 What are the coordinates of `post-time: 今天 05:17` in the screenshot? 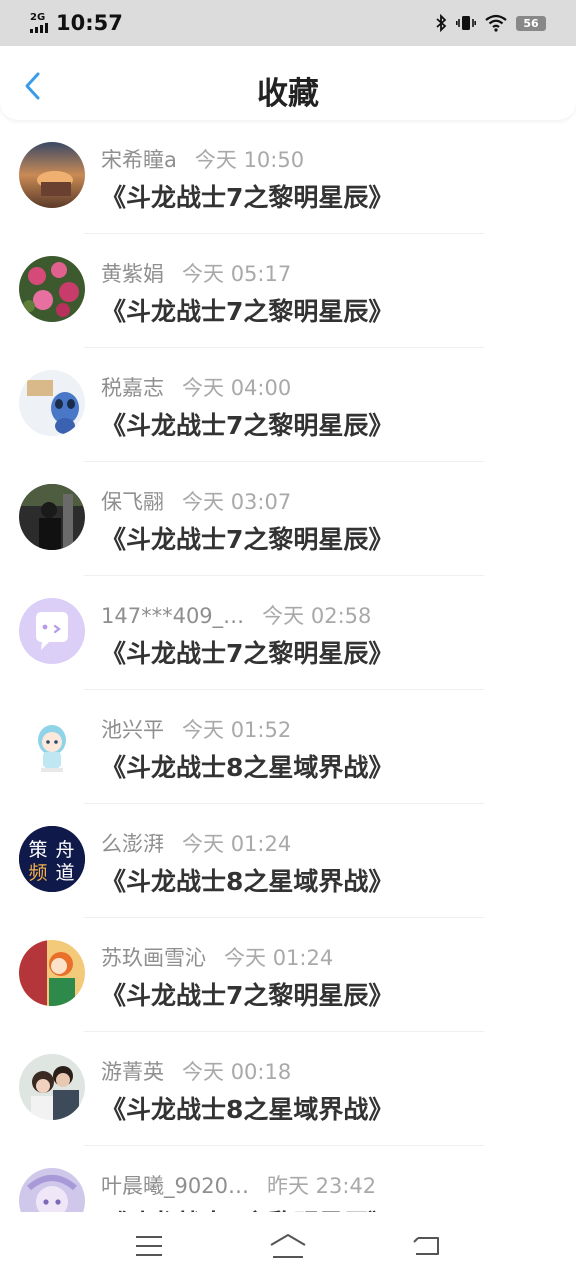 It's located at (236, 273).